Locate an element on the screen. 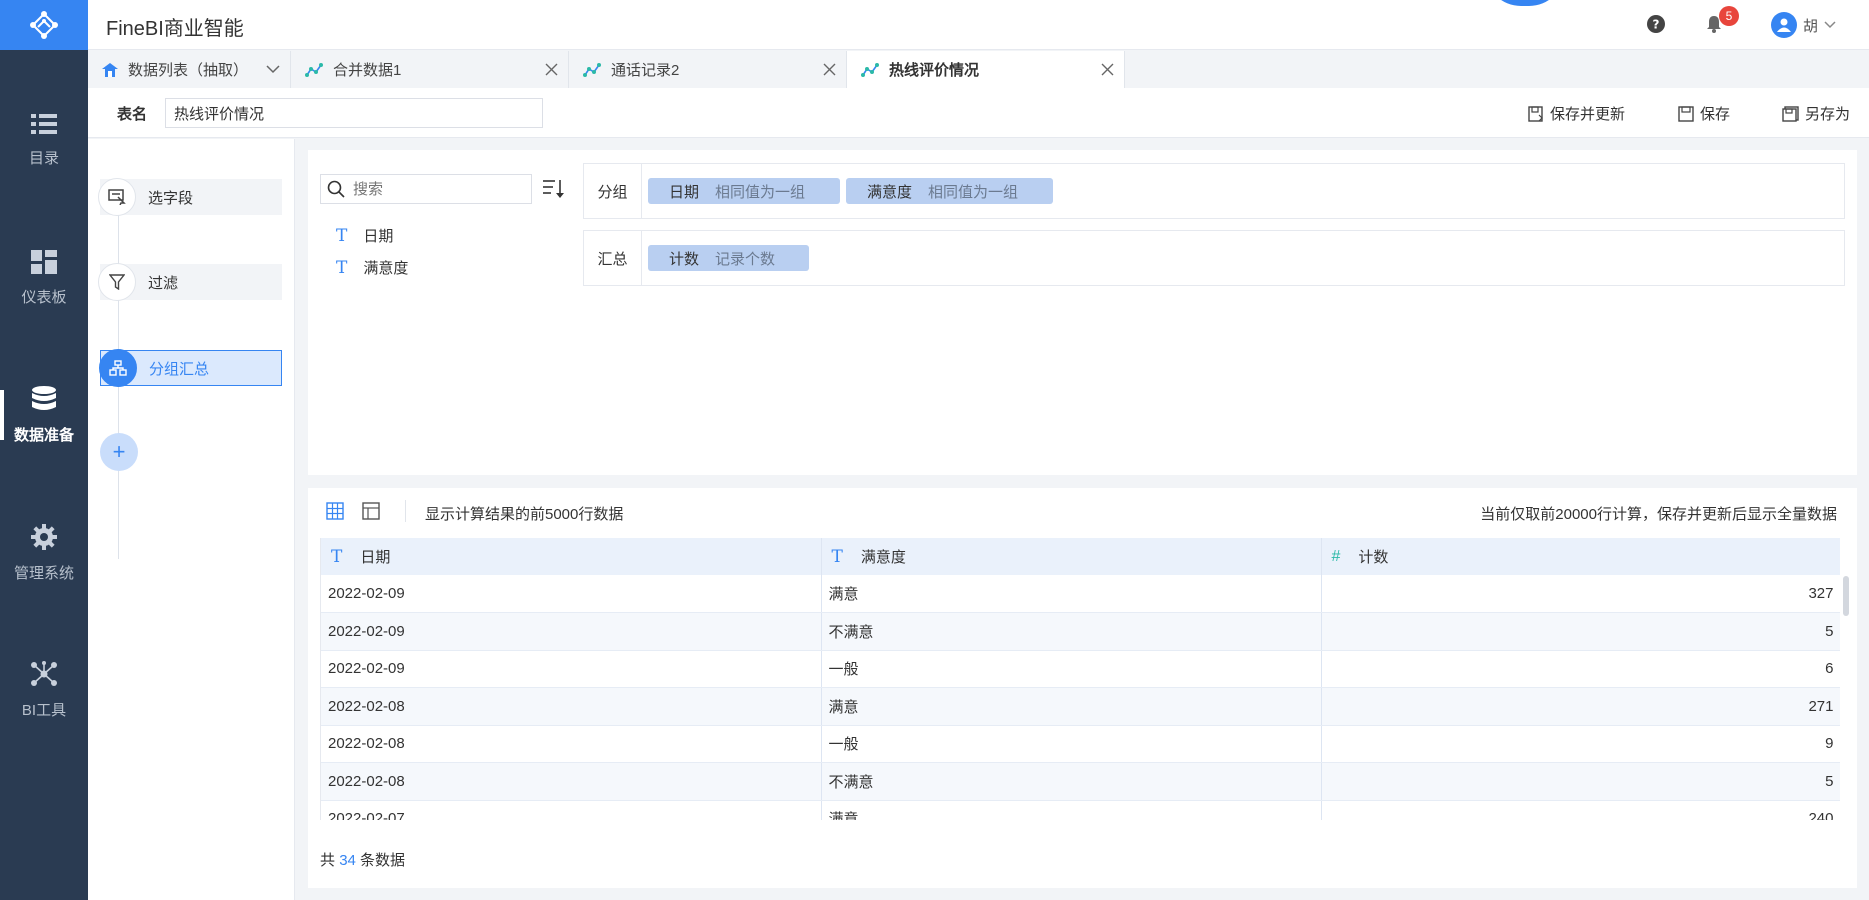 This screenshot has width=1869, height=900. layout-view-icon is located at coordinates (371, 511).